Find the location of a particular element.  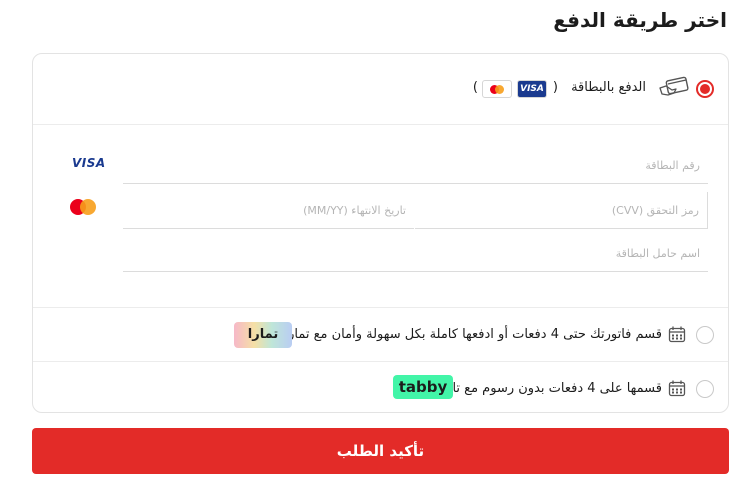

card-number-input is located at coordinates (415, 165).